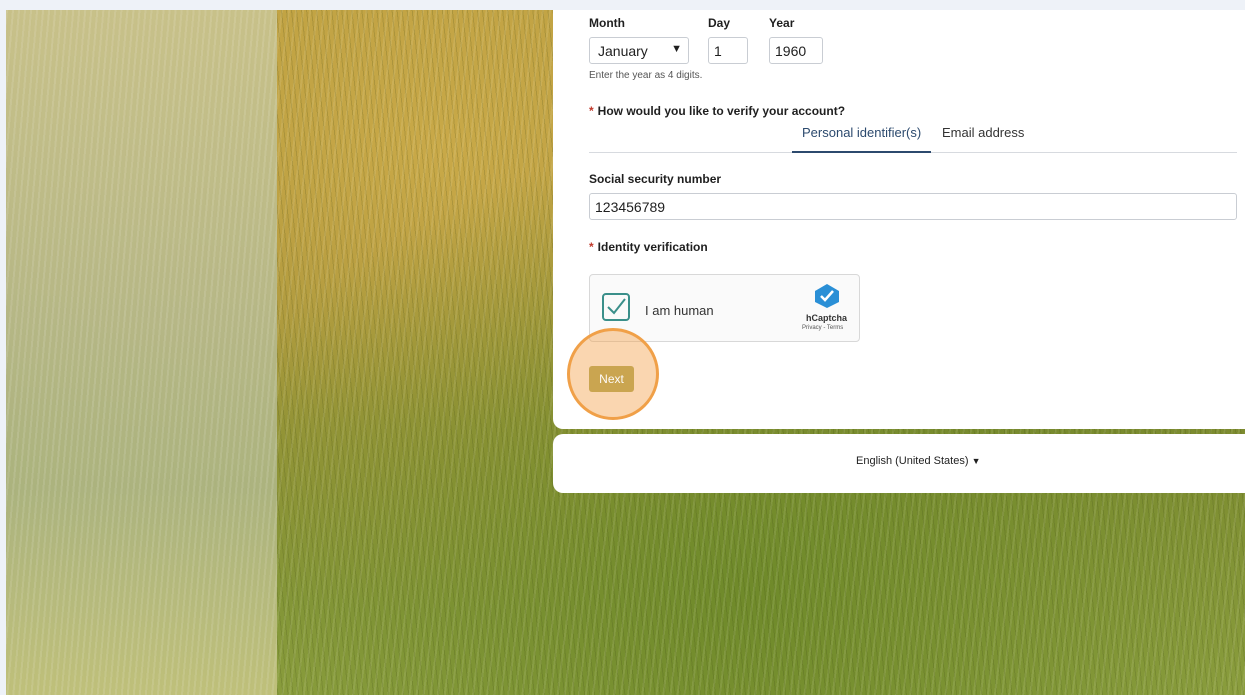 The width and height of the screenshot is (1245, 695). Describe the element at coordinates (913, 206) in the screenshot. I see `ssn-input: 123456789` at that location.